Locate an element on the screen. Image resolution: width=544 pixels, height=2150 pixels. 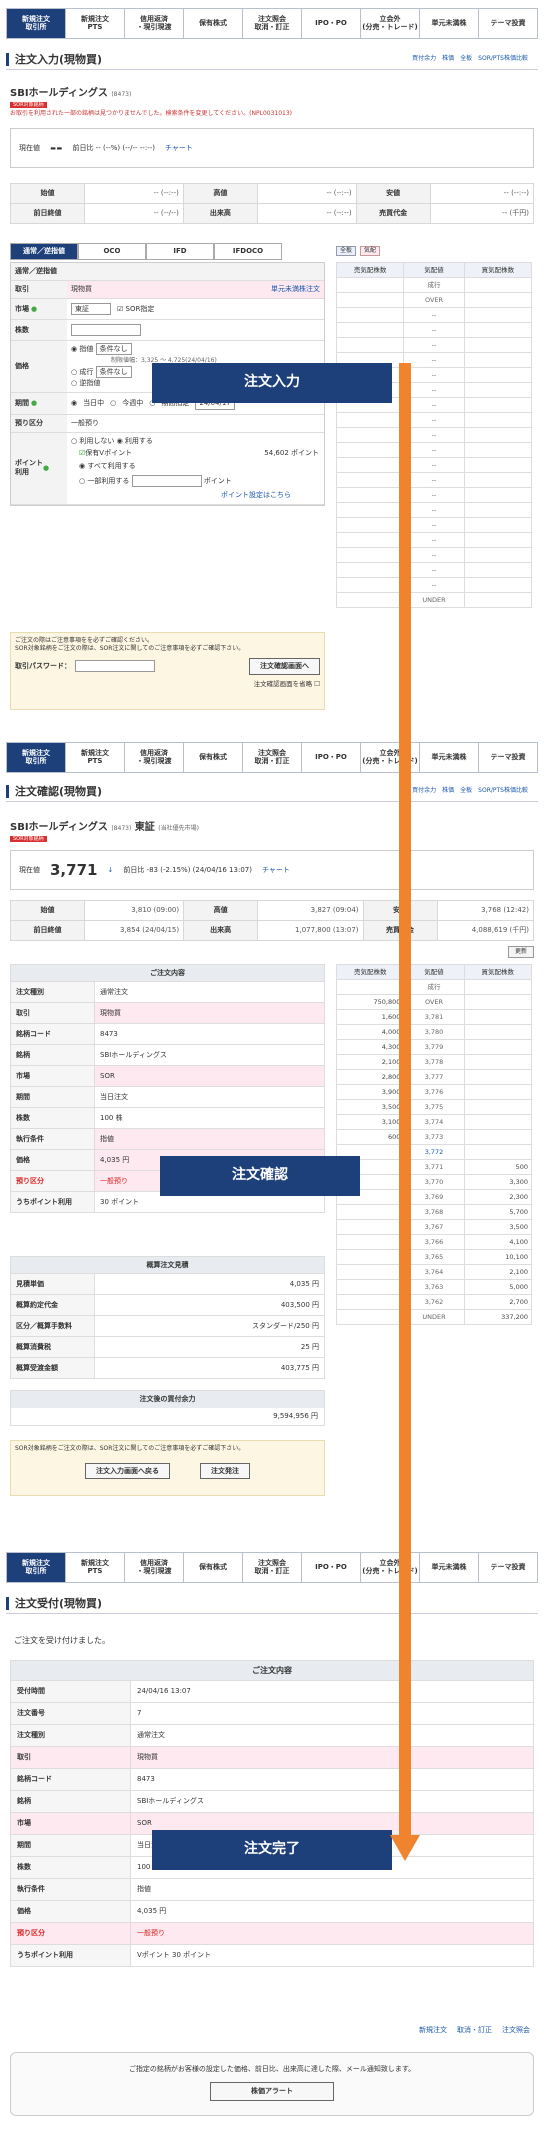
step-label-confirm: 注文確認 is located at coordinates (260, 1176).